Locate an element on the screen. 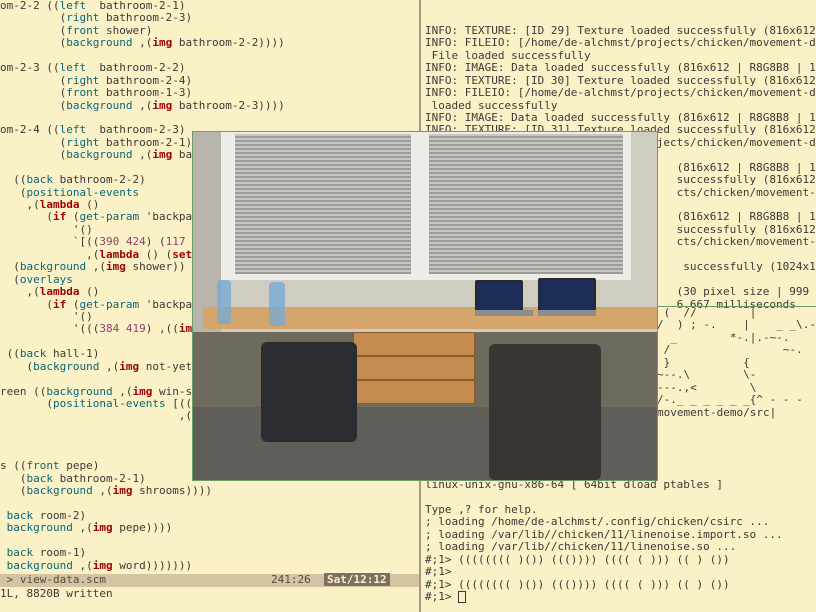 The width and height of the screenshot is (816, 612). repl-line is located at coordinates (618, 497).